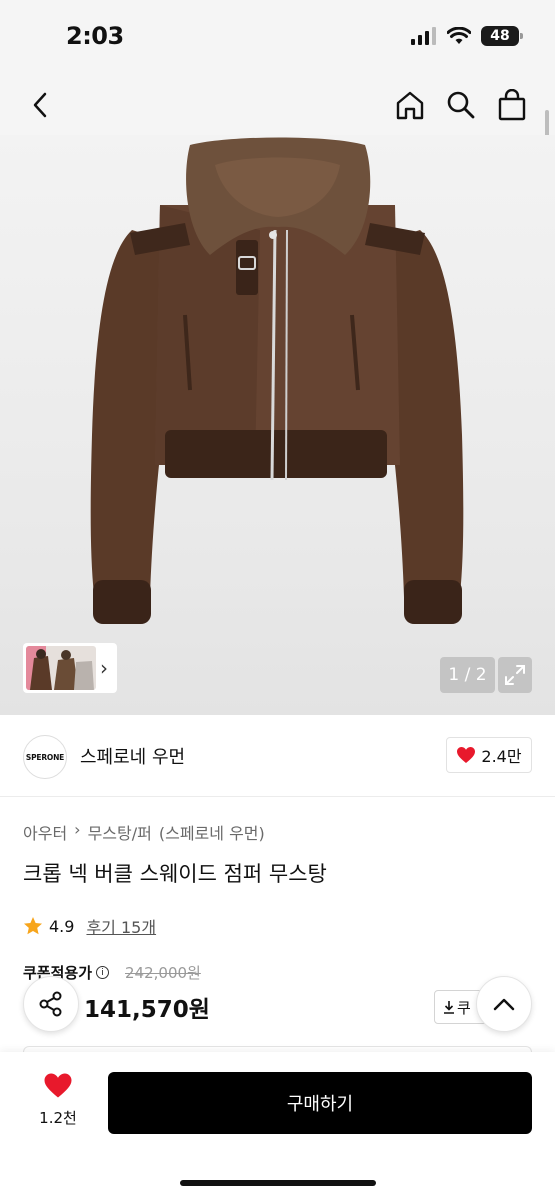 The width and height of the screenshot is (555, 1200). Describe the element at coordinates (147, 1010) in the screenshot. I see `sale-price: 141,570원` at that location.